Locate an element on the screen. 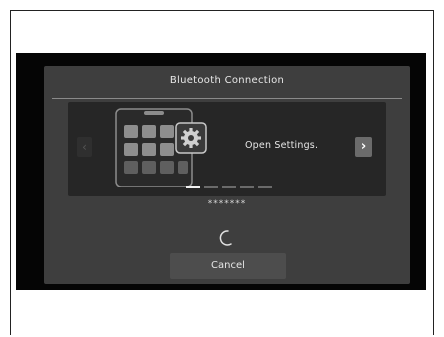 This screenshot has height=337, width=444. title-divider is located at coordinates (227, 98).